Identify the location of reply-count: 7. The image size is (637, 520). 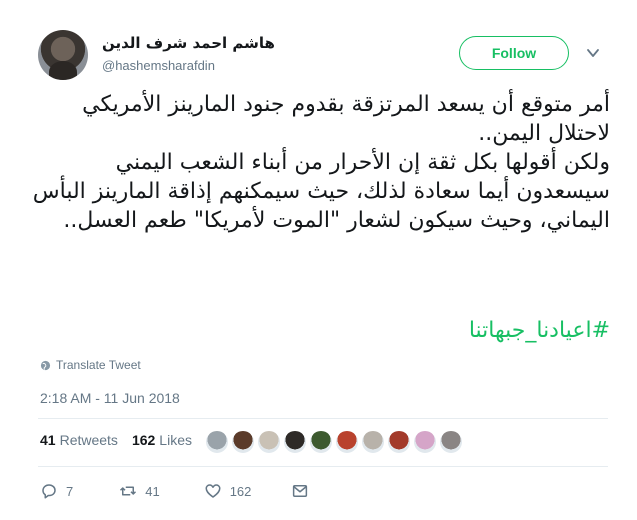
(70, 491).